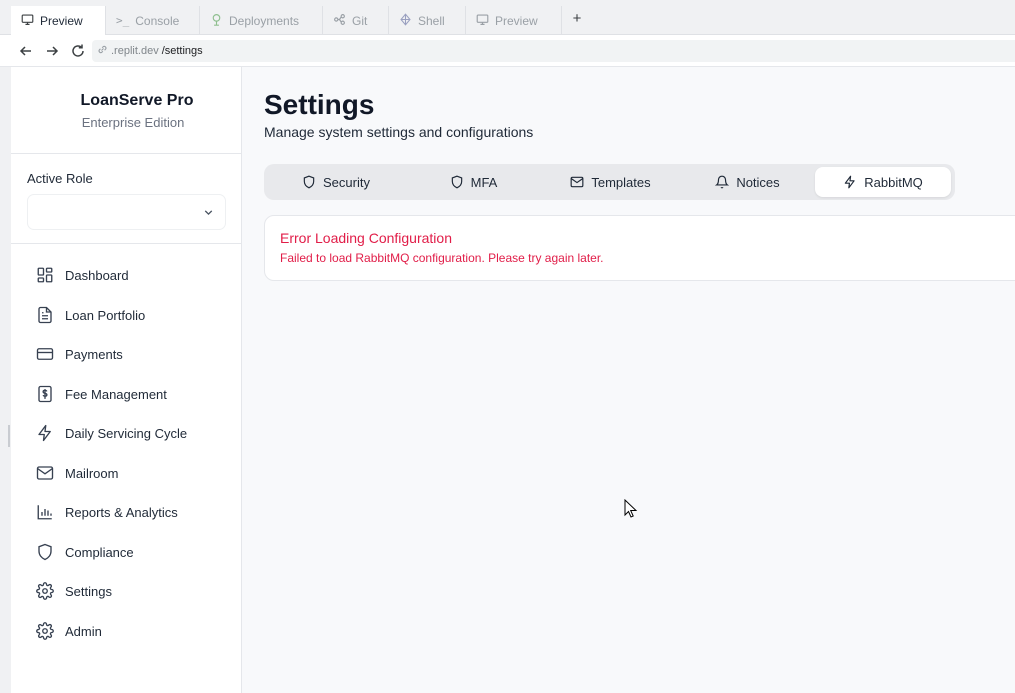  I want to click on tab-security: Security, so click(336, 182).